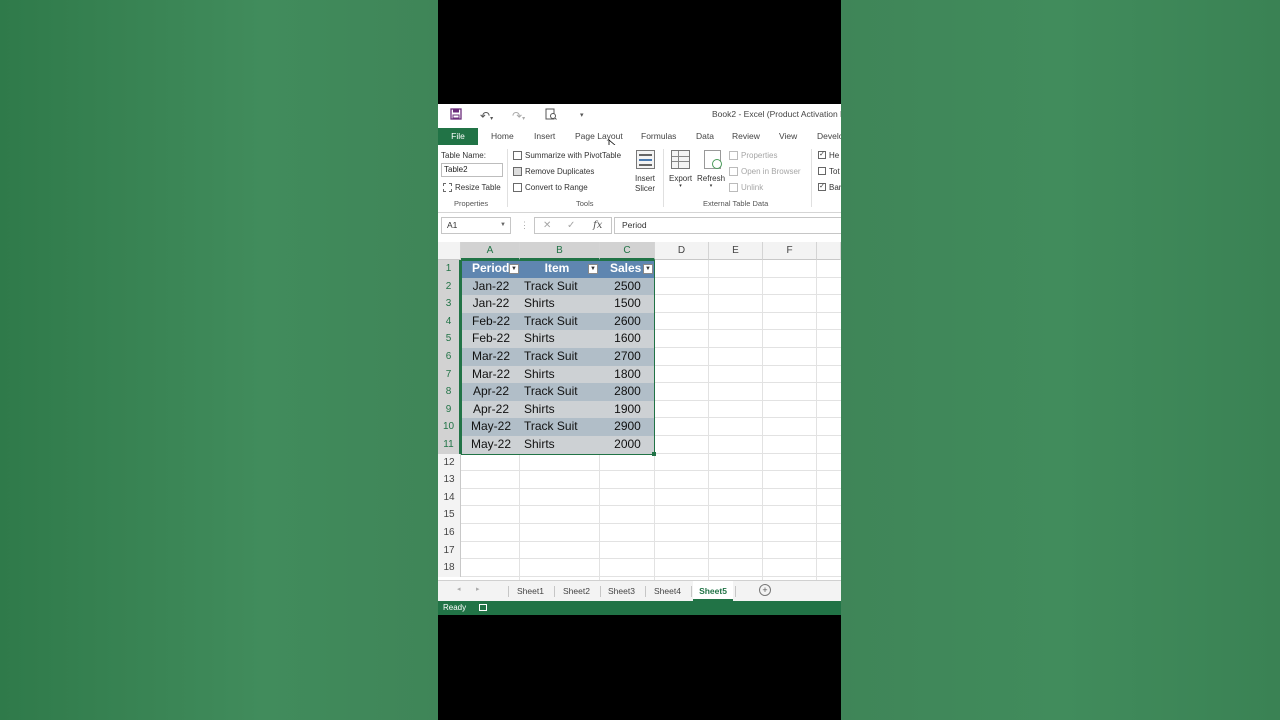 The image size is (1280, 720). Describe the element at coordinates (627, 304) in the screenshot. I see `cell-sales: 1500` at that location.